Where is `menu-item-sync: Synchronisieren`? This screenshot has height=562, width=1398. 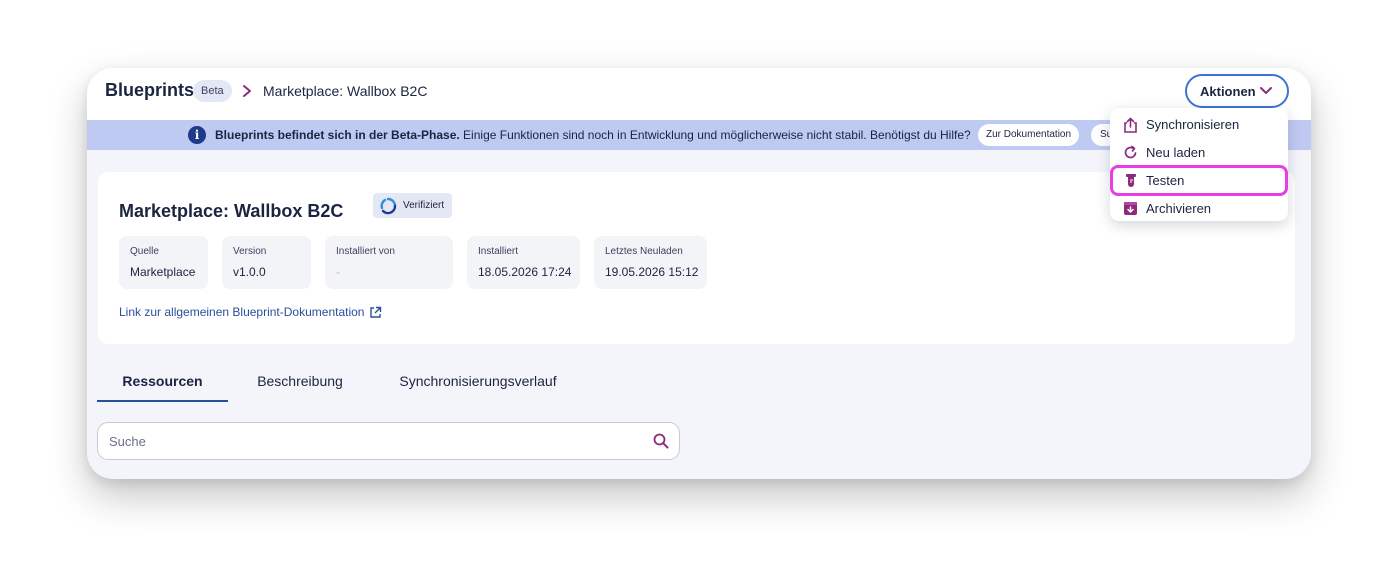 menu-item-sync: Synchronisieren is located at coordinates (1199, 124).